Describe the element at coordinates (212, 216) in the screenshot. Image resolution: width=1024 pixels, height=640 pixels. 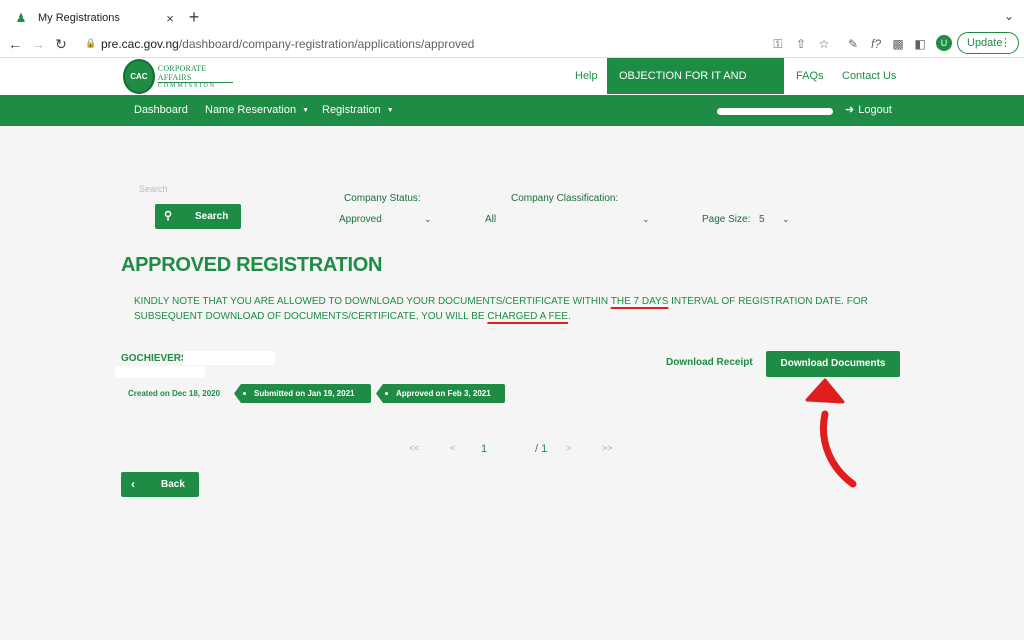
I see `search-button-label: Search` at that location.